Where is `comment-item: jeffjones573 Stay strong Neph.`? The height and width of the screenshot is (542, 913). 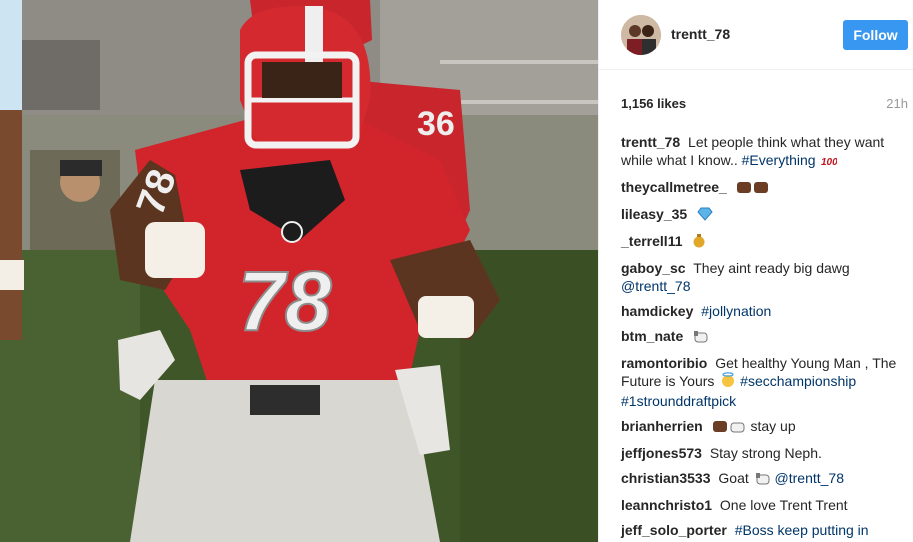
comment-item: jeffjones573 Stay strong Neph. is located at coordinates (759, 453).